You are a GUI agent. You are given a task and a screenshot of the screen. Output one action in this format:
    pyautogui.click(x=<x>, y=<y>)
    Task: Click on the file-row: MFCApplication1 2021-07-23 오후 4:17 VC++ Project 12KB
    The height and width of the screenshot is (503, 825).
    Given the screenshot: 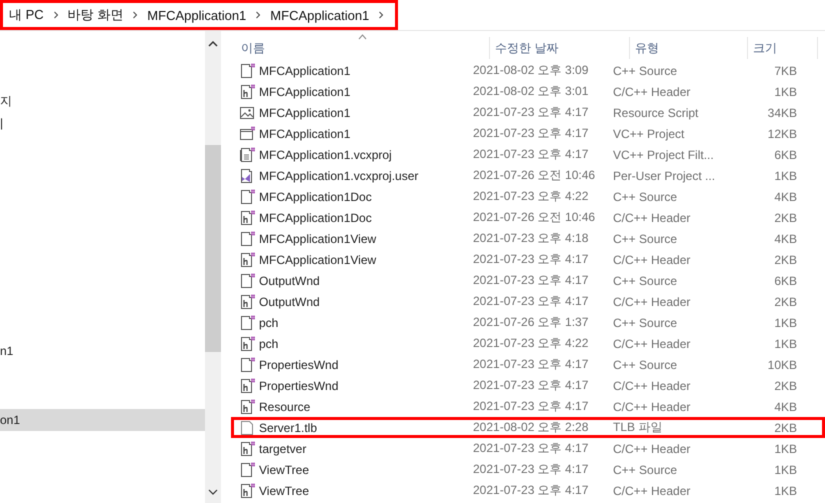 What is the action you would take?
    pyautogui.click(x=528, y=133)
    